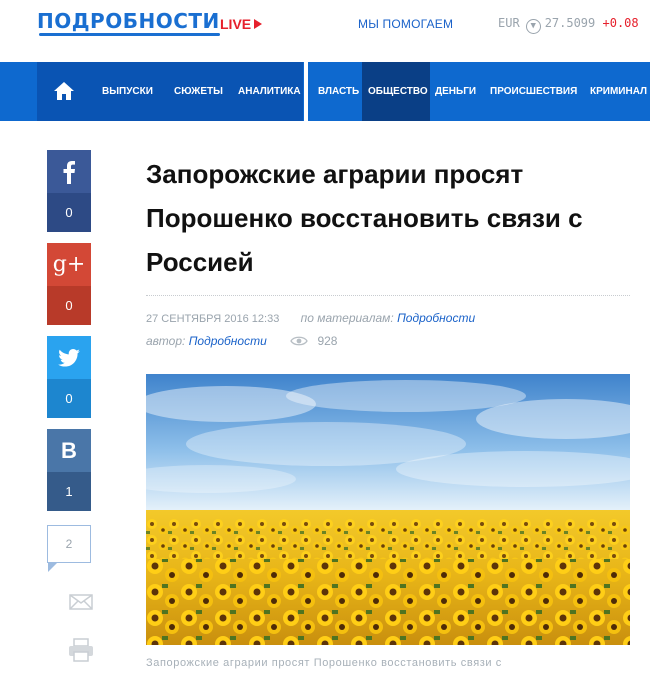  I want to click on site-logo-text: ПОДРОБНОСТИ, so click(128, 21).